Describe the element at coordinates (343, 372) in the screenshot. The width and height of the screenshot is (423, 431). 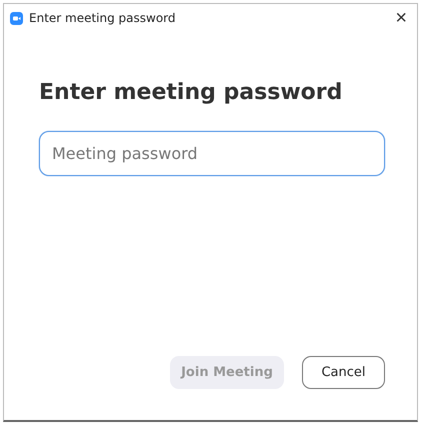
I see `cancel-button: Cancel` at that location.